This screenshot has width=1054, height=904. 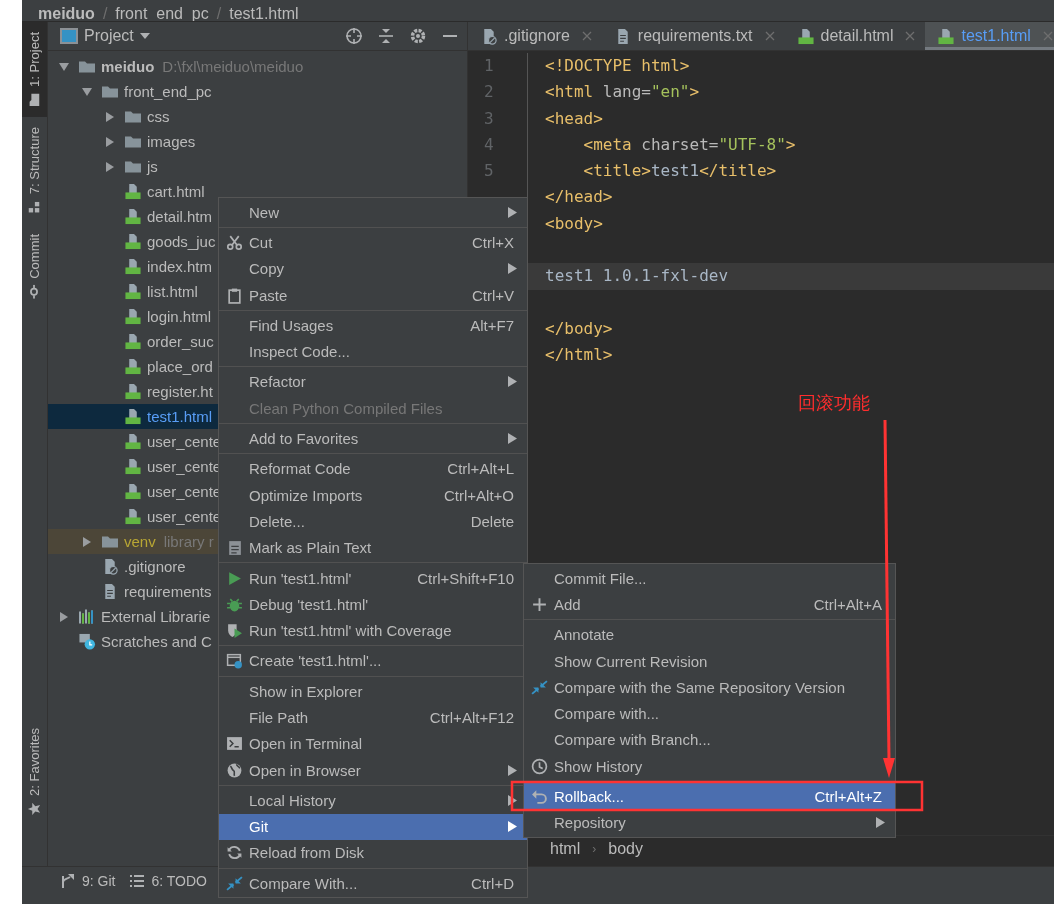 What do you see at coordinates (579, 328) in the screenshot?
I see `code-line: </body>` at bounding box center [579, 328].